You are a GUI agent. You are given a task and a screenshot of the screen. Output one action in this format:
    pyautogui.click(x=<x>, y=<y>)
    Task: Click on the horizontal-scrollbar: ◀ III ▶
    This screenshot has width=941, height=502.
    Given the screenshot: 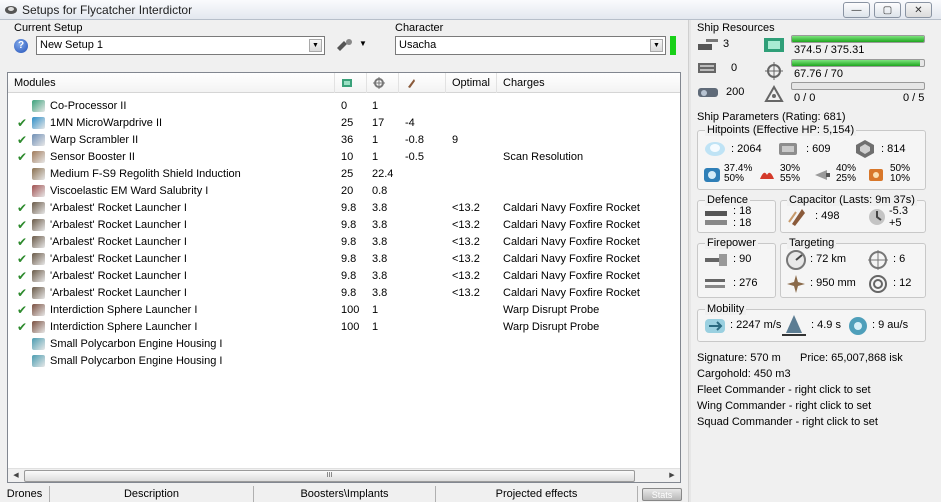 What is the action you would take?
    pyautogui.click(x=344, y=475)
    